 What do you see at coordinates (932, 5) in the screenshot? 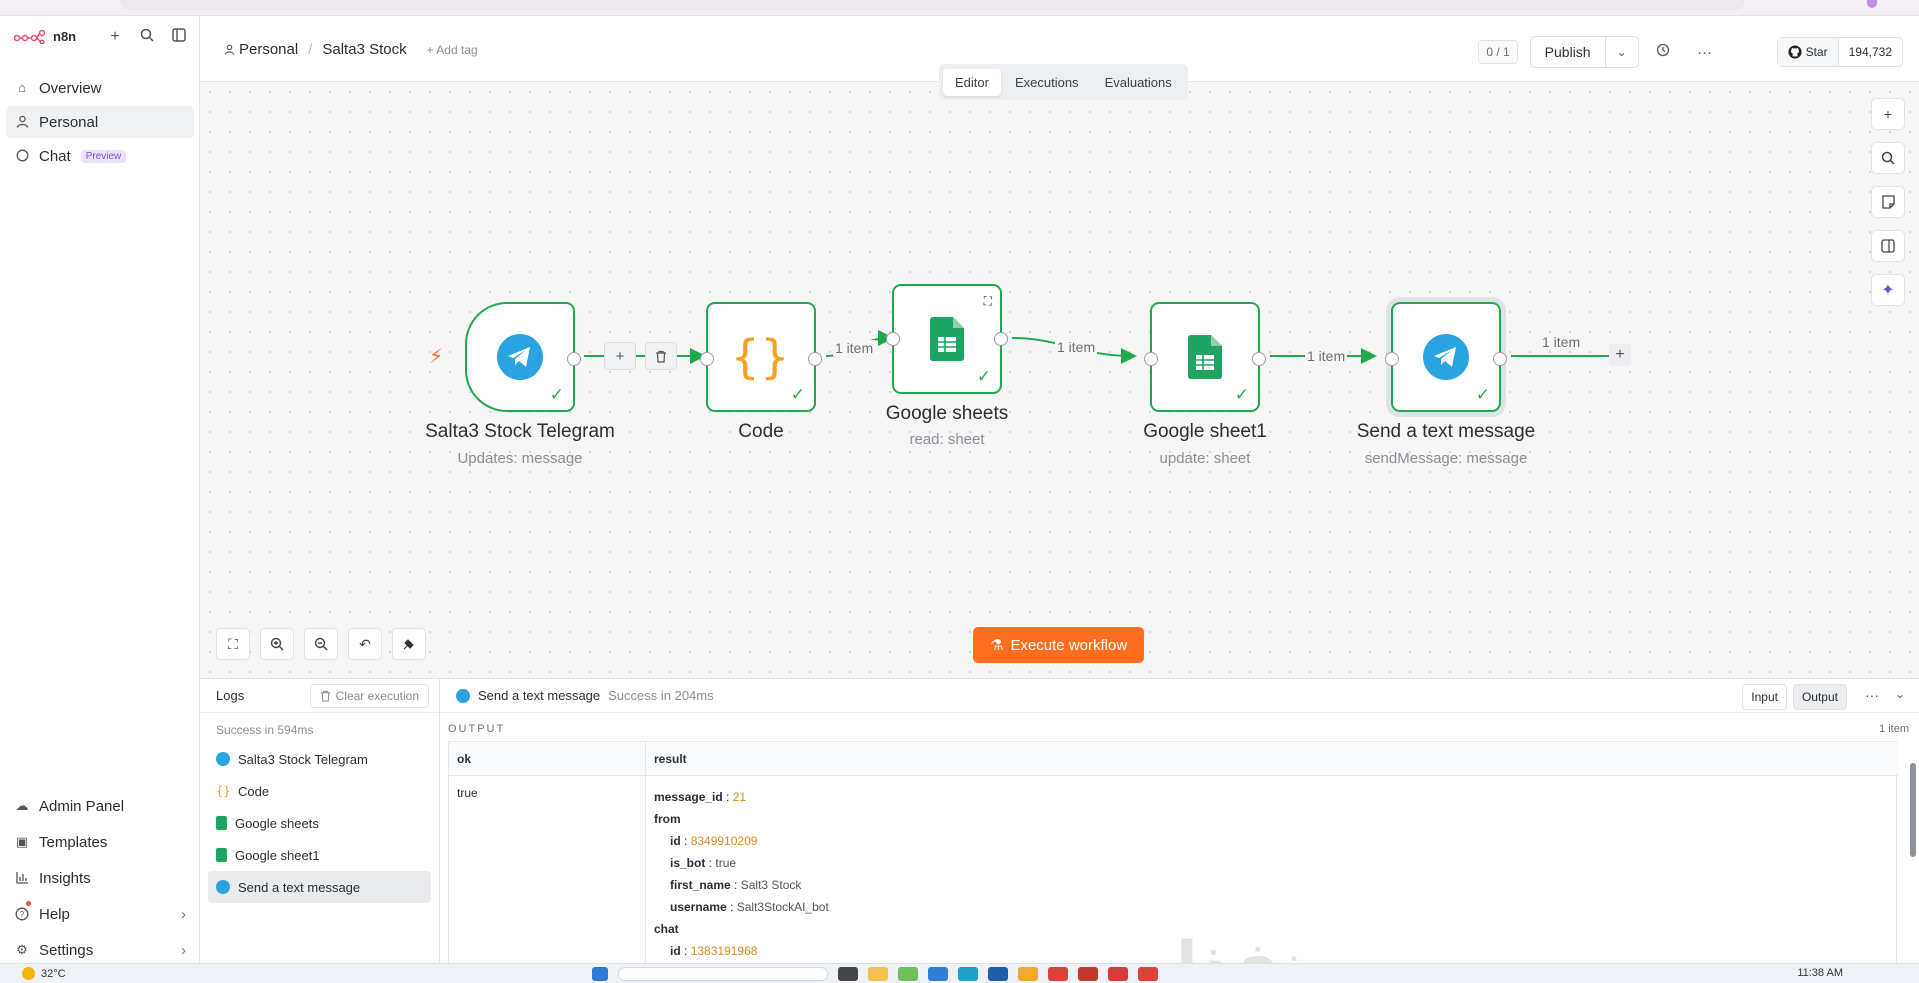
I see `browser-address-bar` at bounding box center [932, 5].